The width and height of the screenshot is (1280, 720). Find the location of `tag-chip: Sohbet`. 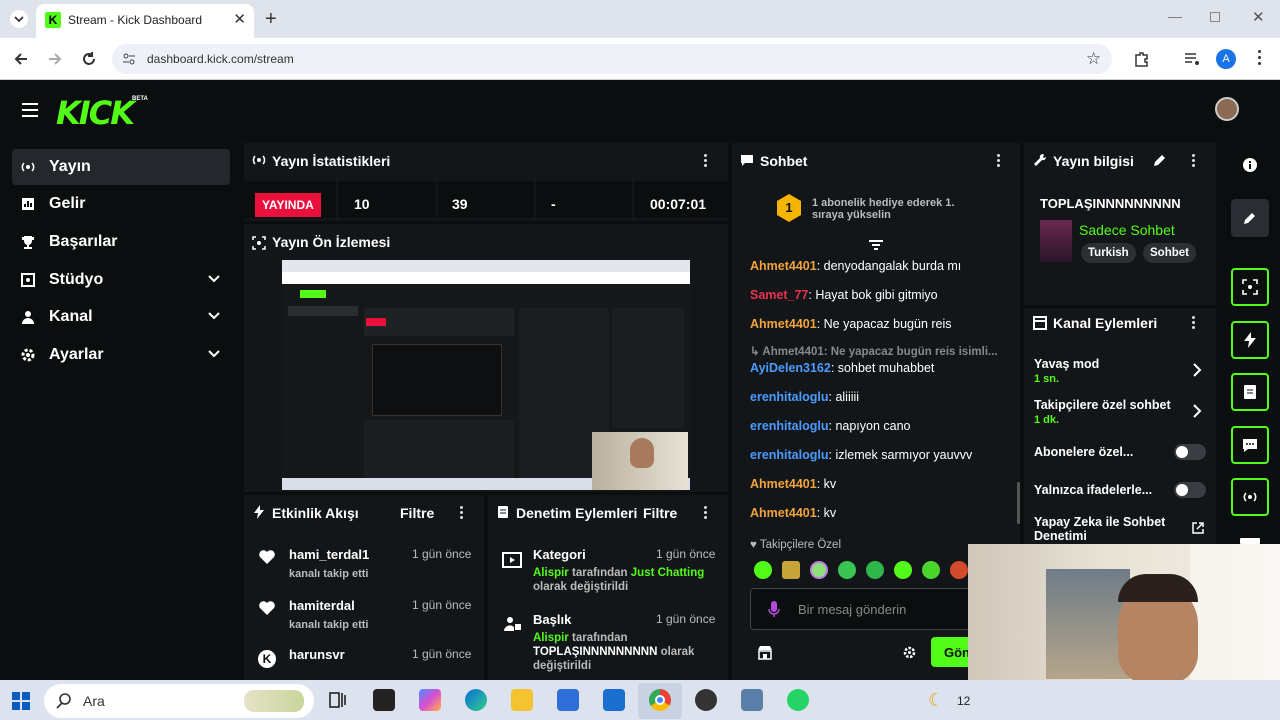

tag-chip: Sohbet is located at coordinates (1169, 253).